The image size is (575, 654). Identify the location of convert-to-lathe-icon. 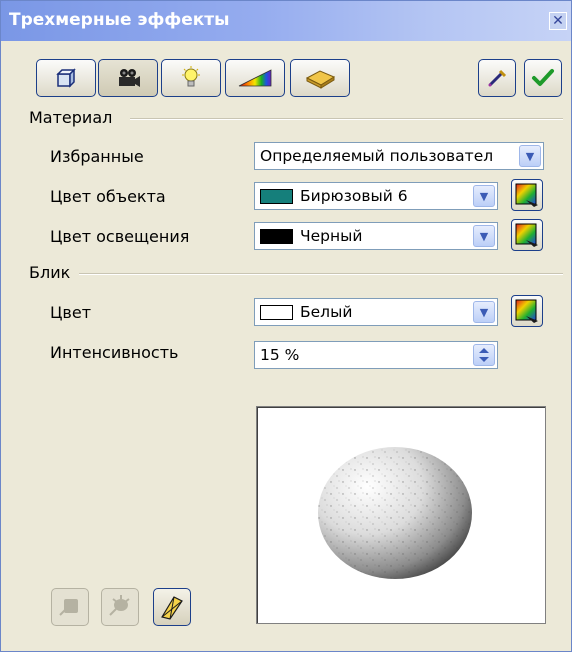
(119, 605).